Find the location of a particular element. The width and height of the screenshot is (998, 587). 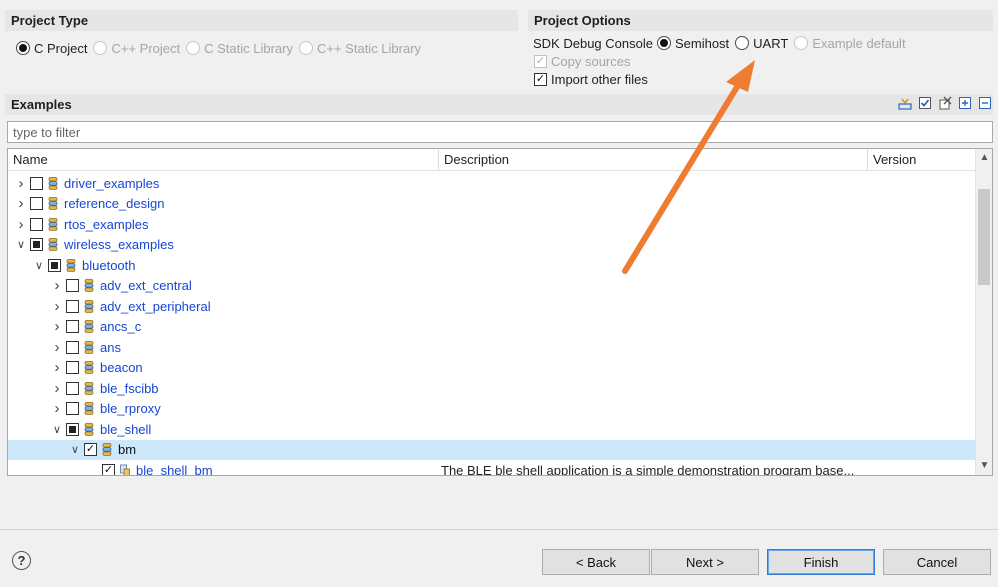

button-bar-divider is located at coordinates (499, 529).